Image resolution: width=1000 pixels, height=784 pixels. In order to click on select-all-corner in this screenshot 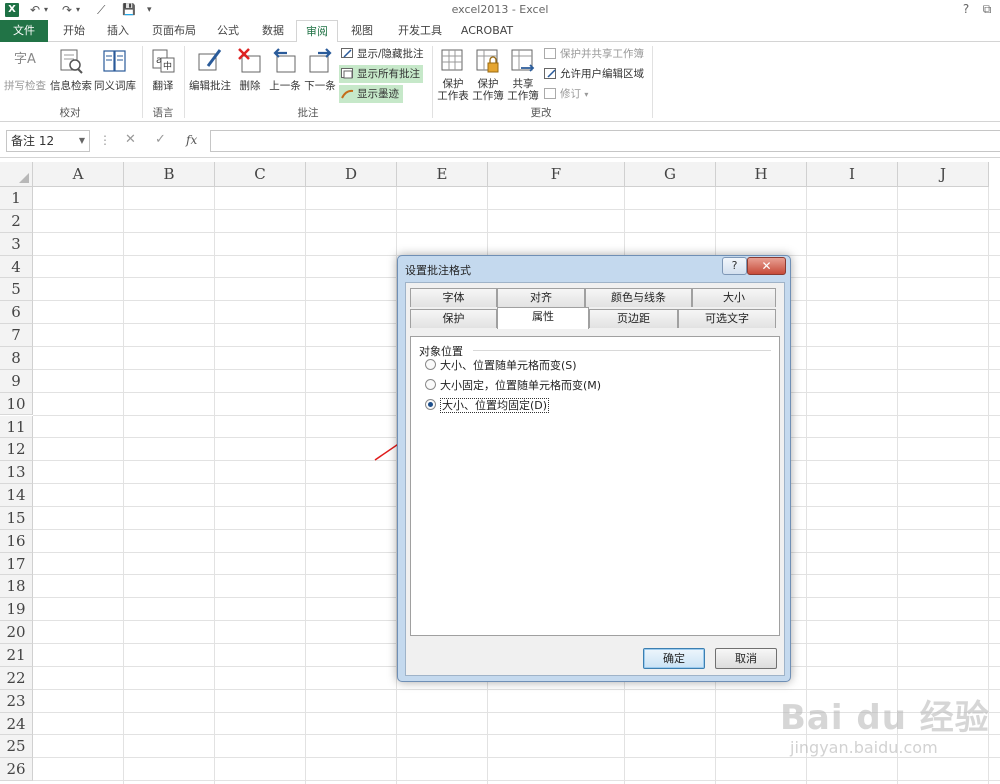, I will do `click(16, 174)`.